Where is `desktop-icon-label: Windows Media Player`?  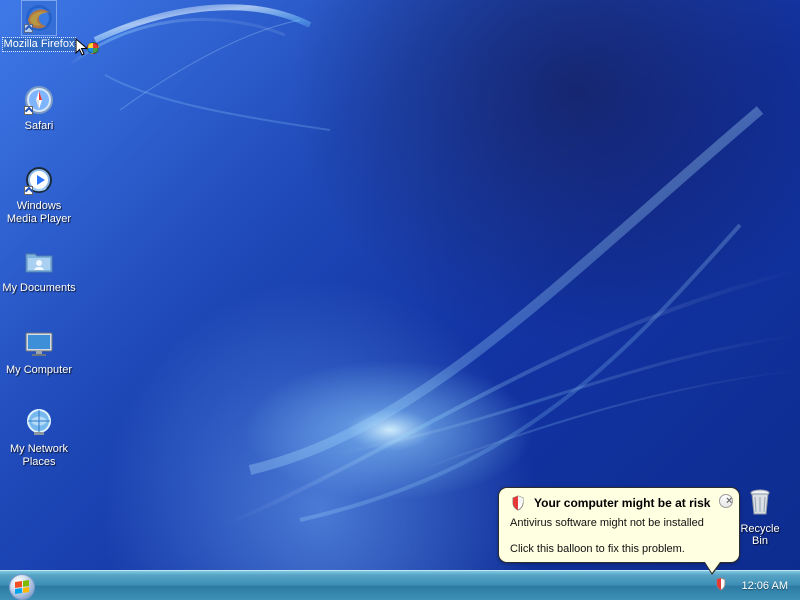
desktop-icon-label: Windows Media Player is located at coordinates (39, 212).